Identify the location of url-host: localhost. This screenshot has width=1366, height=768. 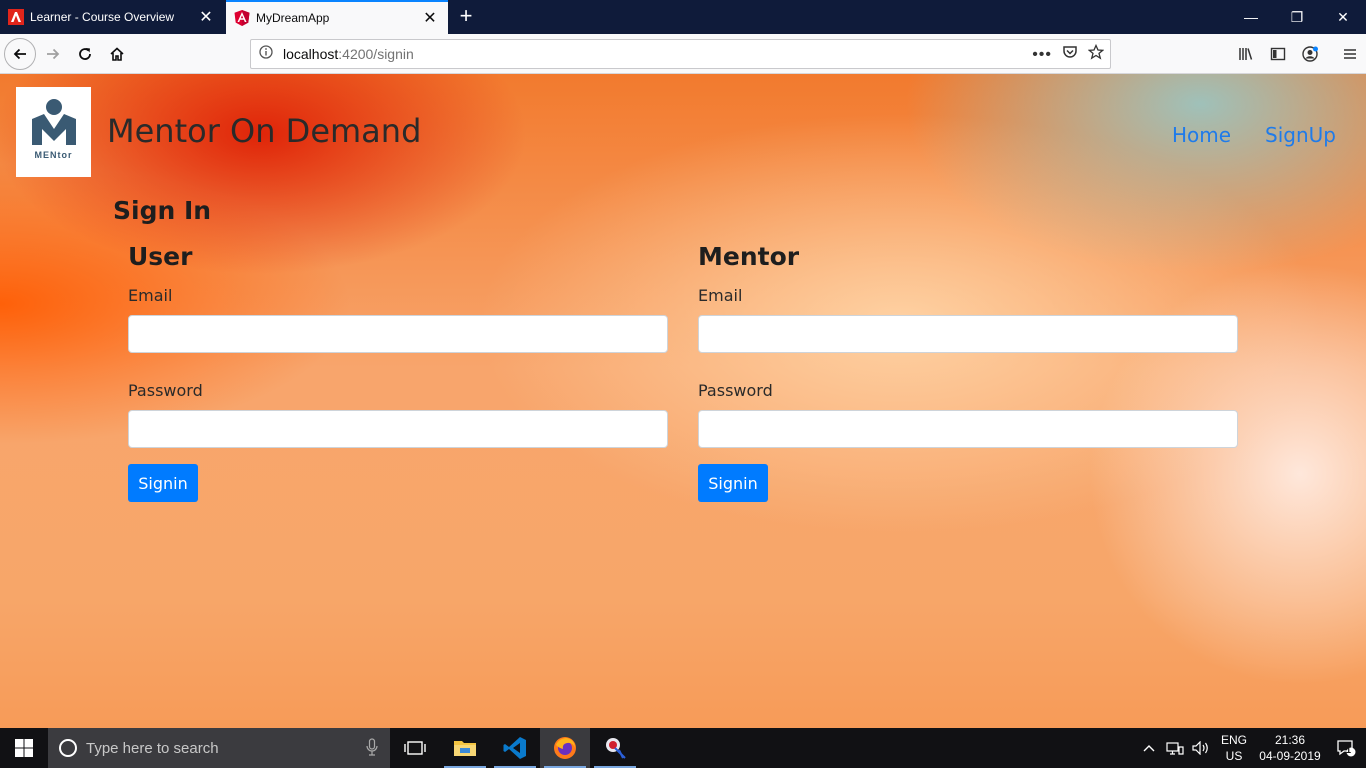
(311, 54).